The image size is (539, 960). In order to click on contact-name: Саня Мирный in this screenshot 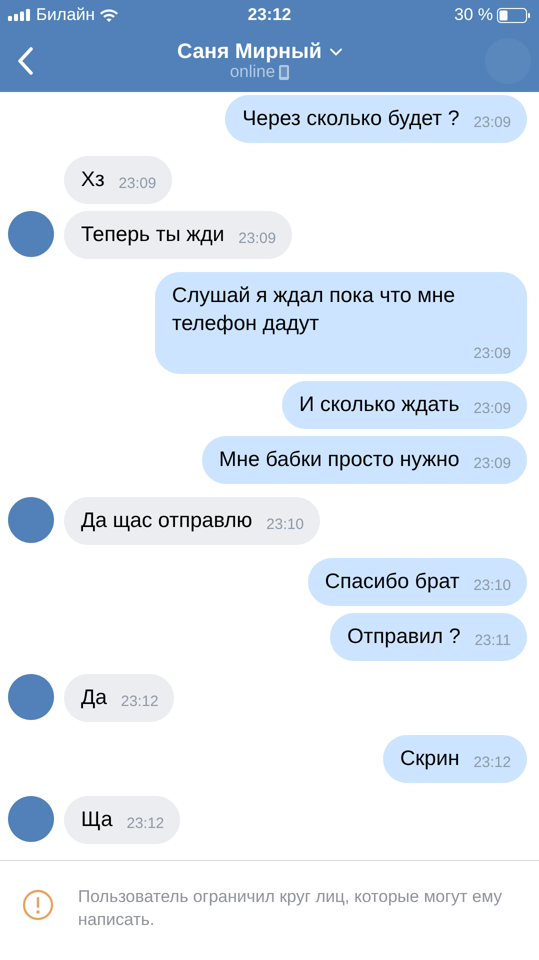, I will do `click(249, 52)`.